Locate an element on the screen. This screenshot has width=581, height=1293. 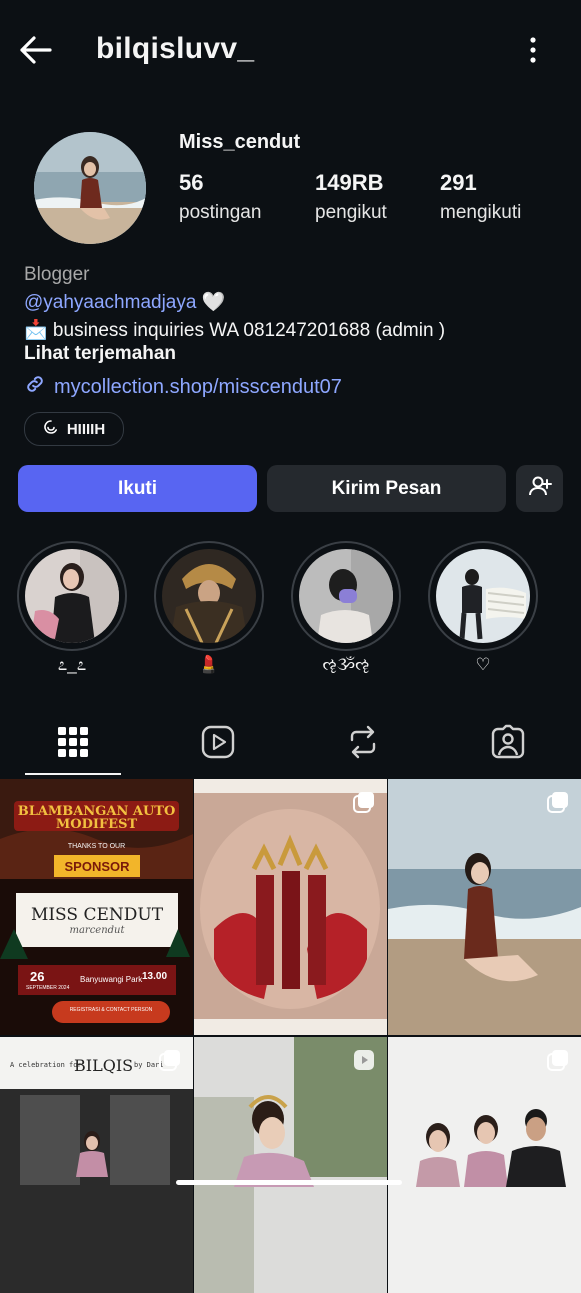
link-icon is located at coordinates (35, 387).